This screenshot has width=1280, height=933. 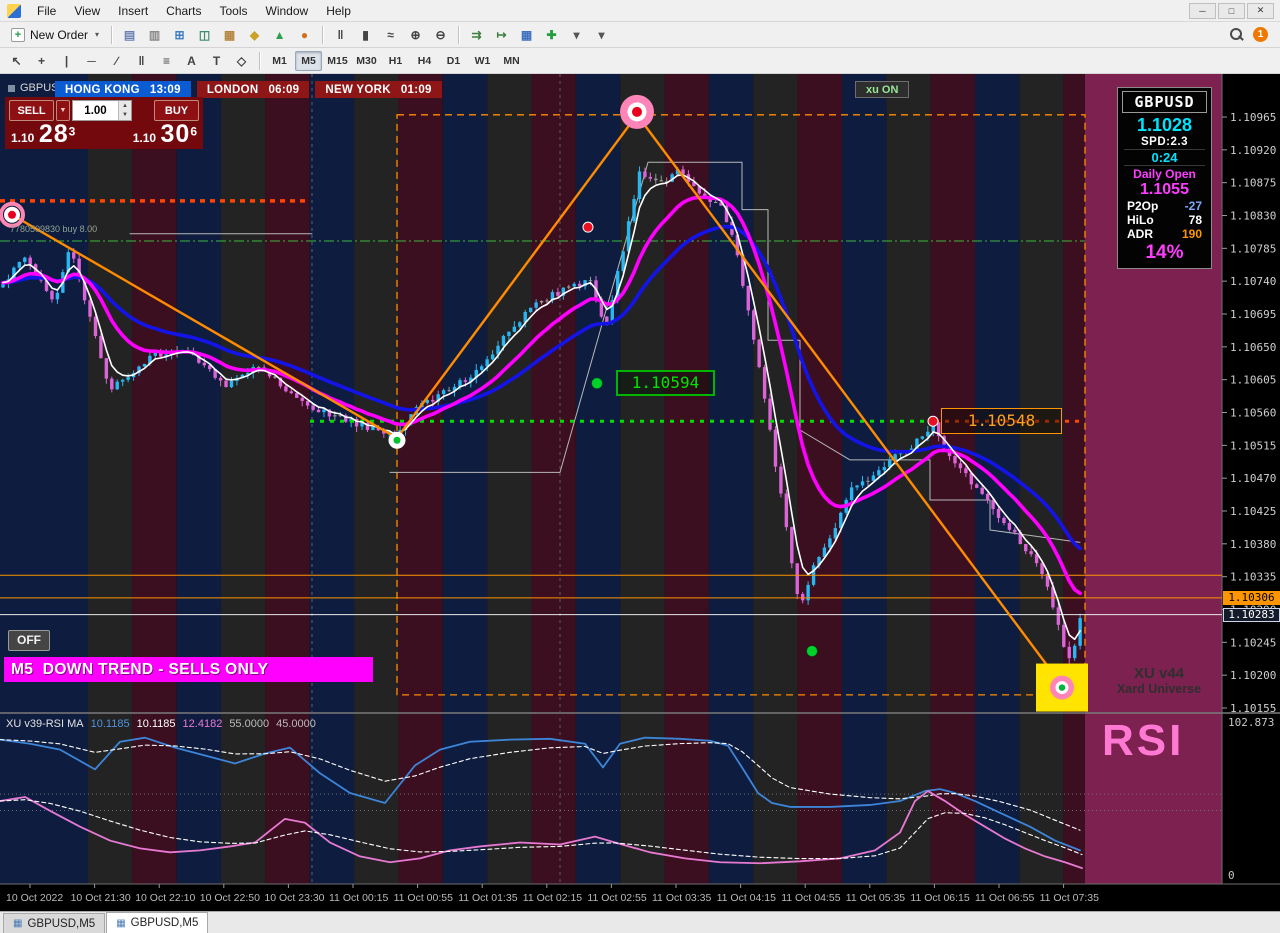 I want to click on svg-text: 1.10830, so click(x=1253, y=215).